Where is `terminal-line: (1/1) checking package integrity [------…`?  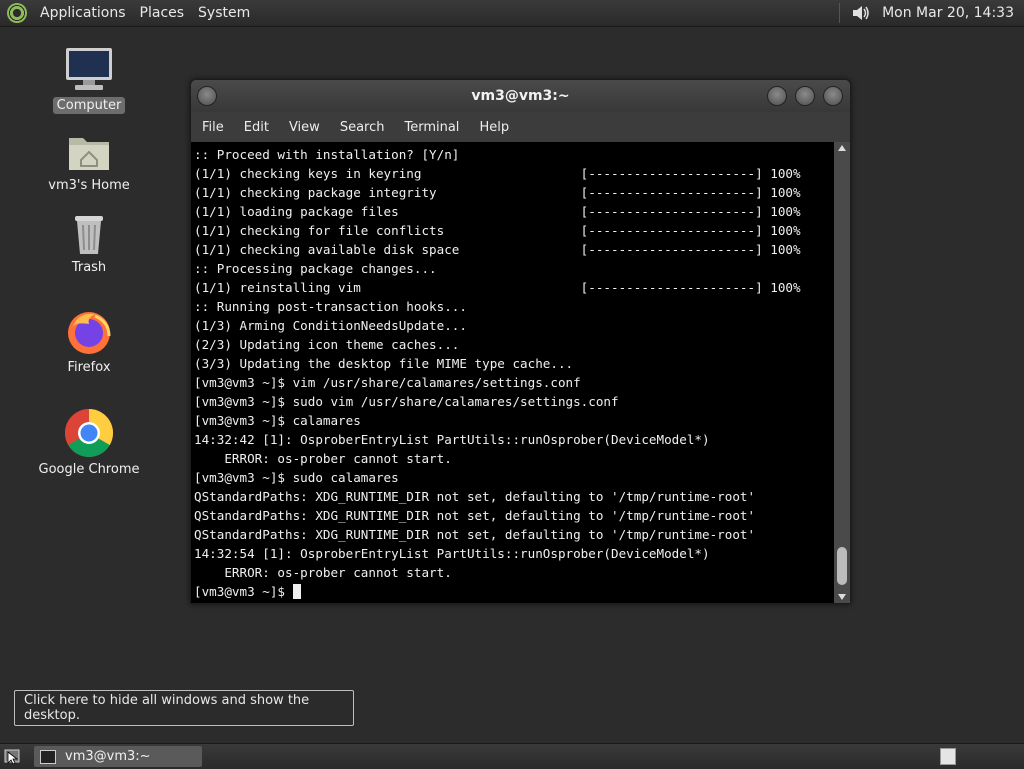
terminal-line: (1/1) checking package integrity [------… is located at coordinates (497, 192).